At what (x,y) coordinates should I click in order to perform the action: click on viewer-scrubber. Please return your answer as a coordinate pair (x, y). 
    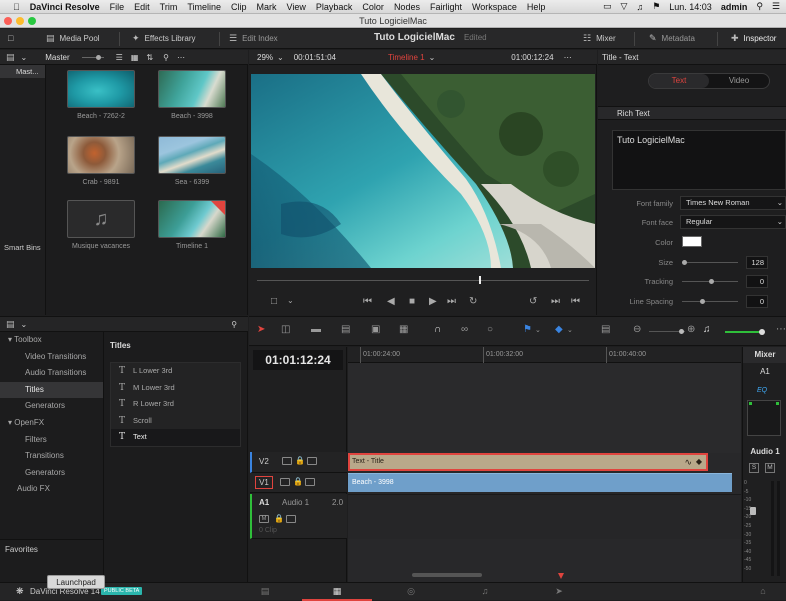
    Looking at the image, I should click on (423, 280).